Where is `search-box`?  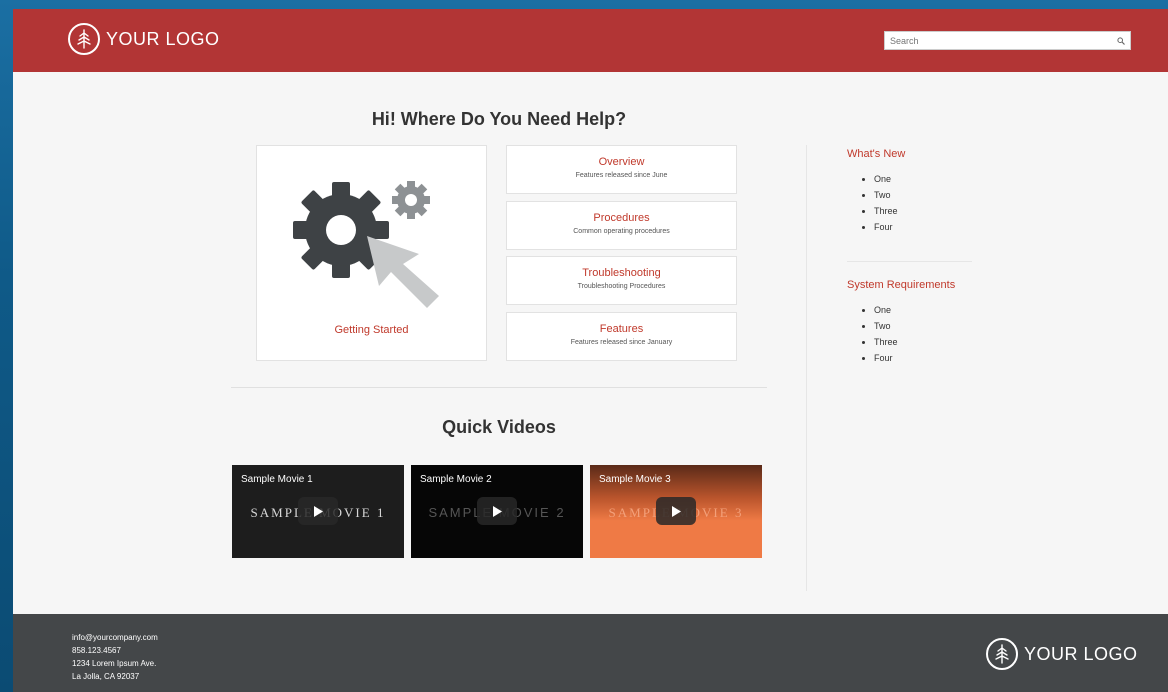 search-box is located at coordinates (1007, 40).